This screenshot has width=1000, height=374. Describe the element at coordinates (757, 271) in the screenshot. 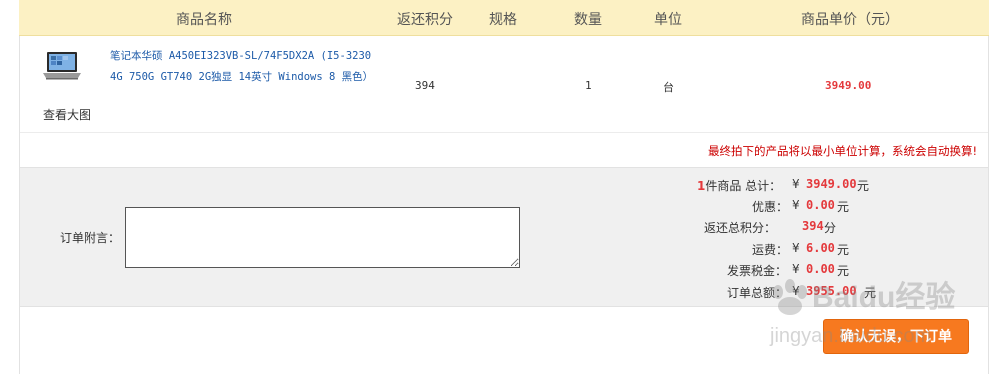

I see `invoice-tax-label: 发票税金：` at that location.